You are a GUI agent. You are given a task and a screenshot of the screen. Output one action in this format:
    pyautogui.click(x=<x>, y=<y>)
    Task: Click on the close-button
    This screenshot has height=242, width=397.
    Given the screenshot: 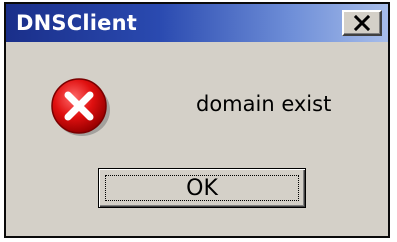 What is the action you would take?
    pyautogui.click(x=362, y=23)
    